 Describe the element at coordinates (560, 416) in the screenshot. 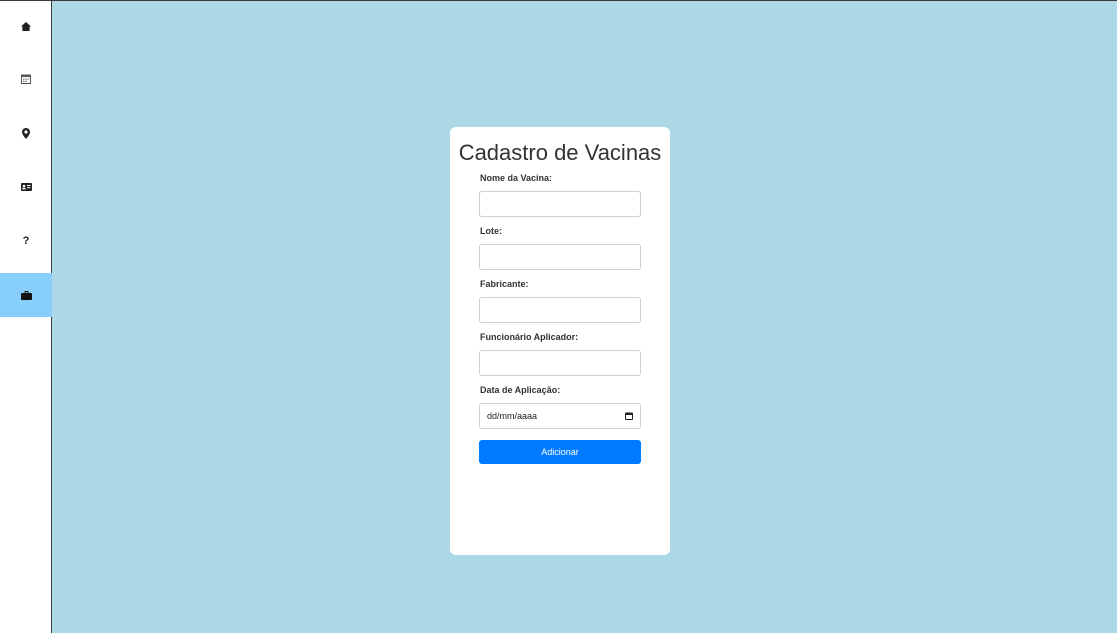

I see `application-date-input: dd/mm/aaaa` at that location.